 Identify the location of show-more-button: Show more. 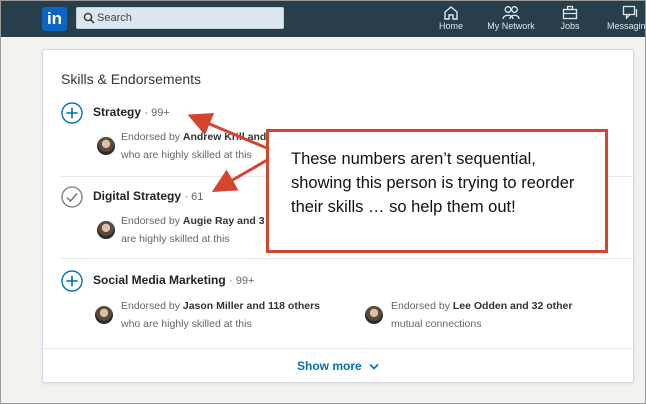
(338, 365).